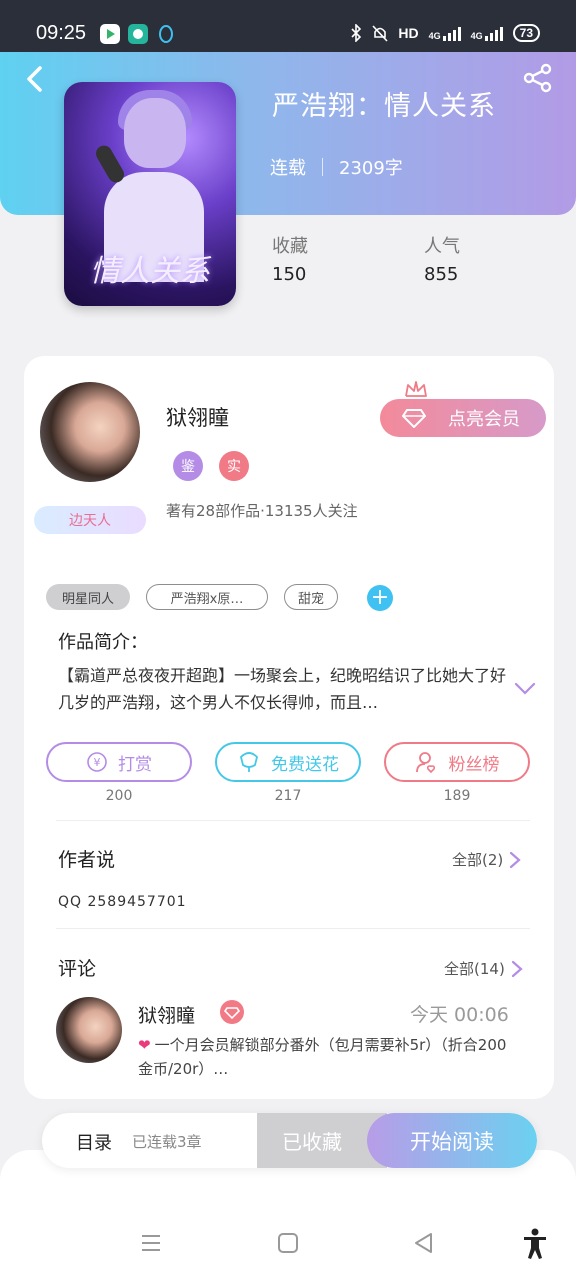 The image size is (576, 1280). What do you see at coordinates (144, 1045) in the screenshot?
I see `heart-icon: ❤` at bounding box center [144, 1045].